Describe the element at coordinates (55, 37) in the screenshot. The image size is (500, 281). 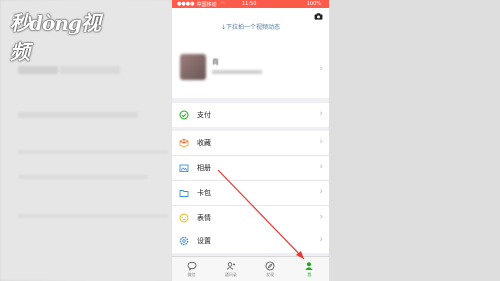
I see `watermark-logo: 秒dòng视频` at that location.